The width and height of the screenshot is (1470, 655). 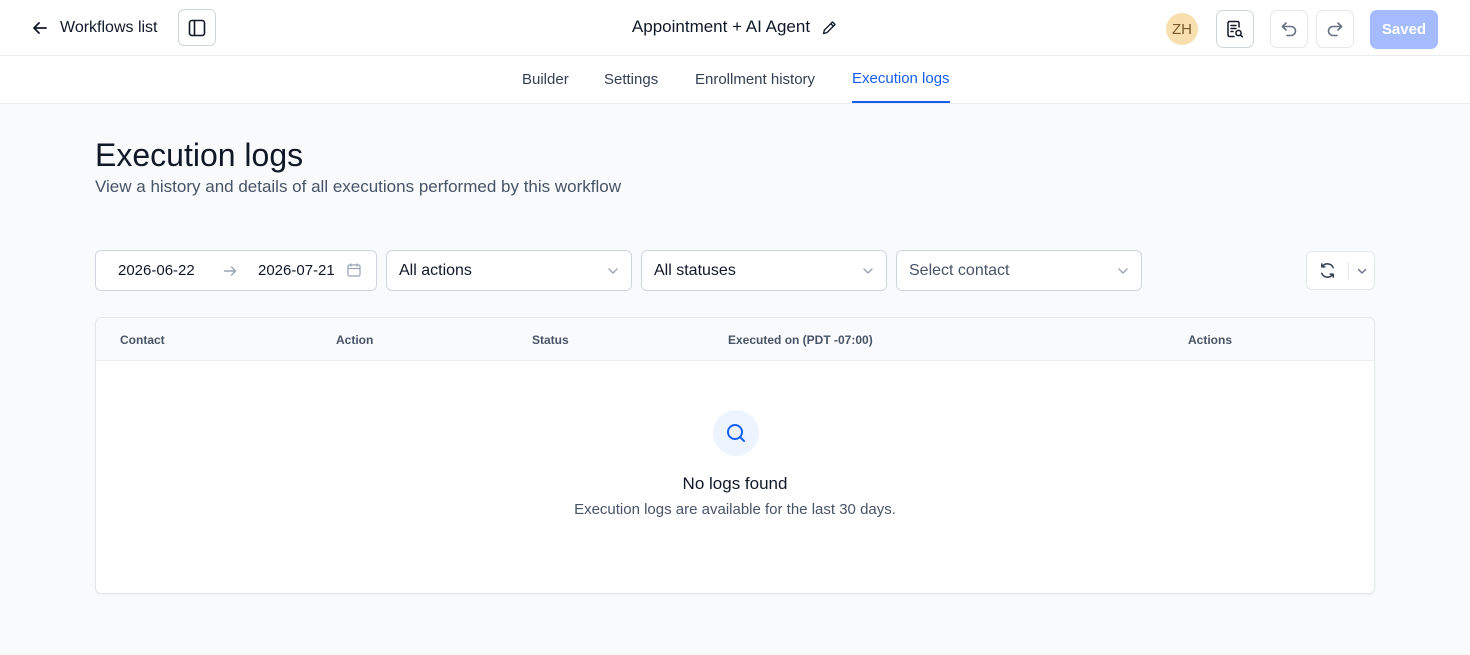 What do you see at coordinates (1019, 270) in the screenshot?
I see `contact-filter-select: Select contact` at bounding box center [1019, 270].